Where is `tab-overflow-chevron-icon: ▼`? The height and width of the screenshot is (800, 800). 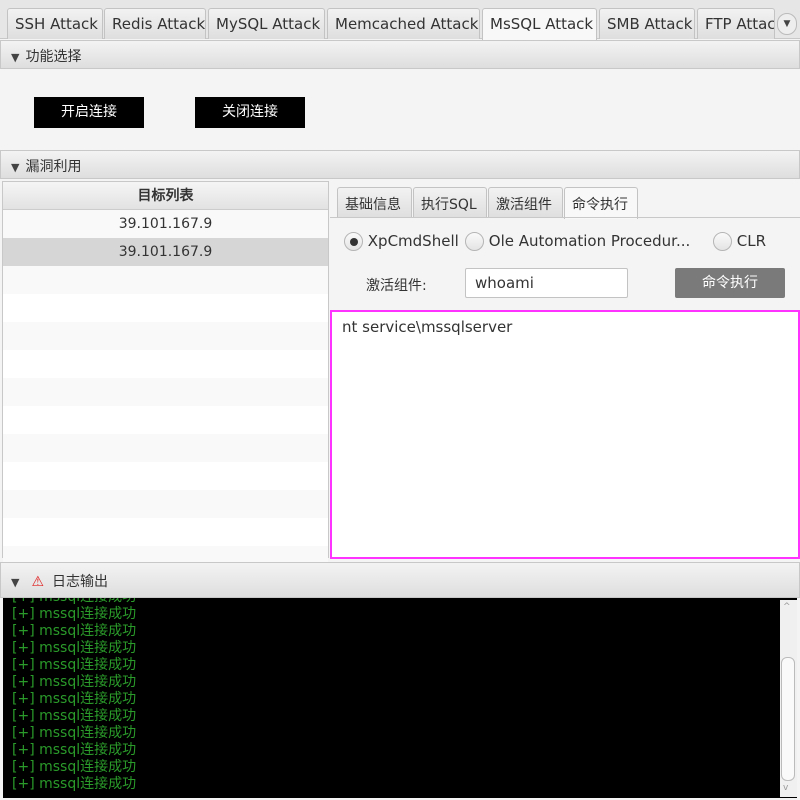 tab-overflow-chevron-icon: ▼ is located at coordinates (787, 24).